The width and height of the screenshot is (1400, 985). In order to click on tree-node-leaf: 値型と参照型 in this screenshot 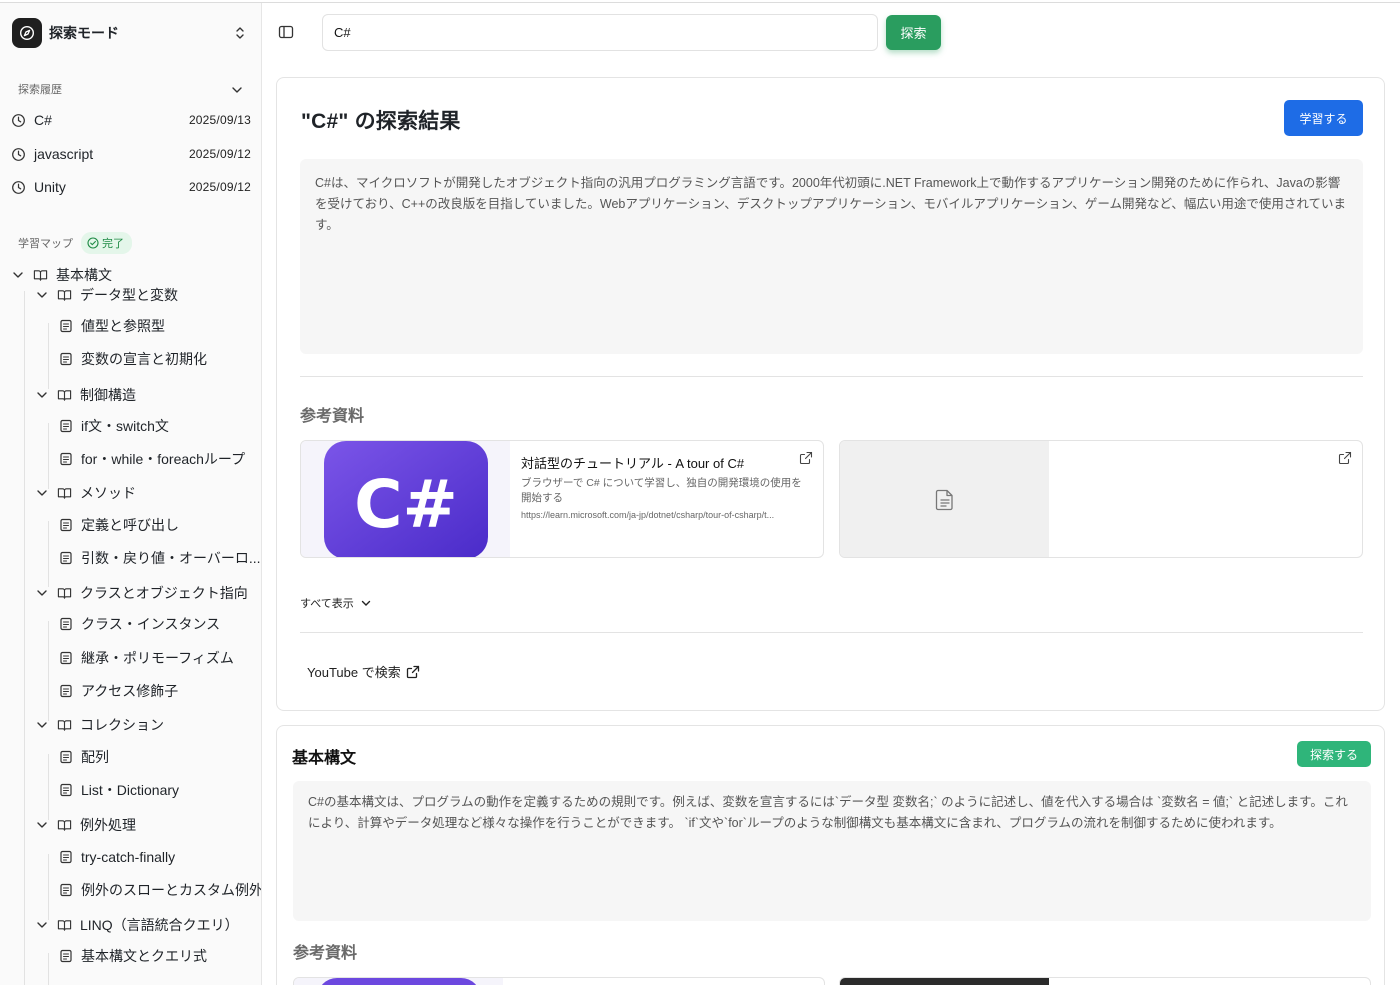, I will do `click(112, 326)`.